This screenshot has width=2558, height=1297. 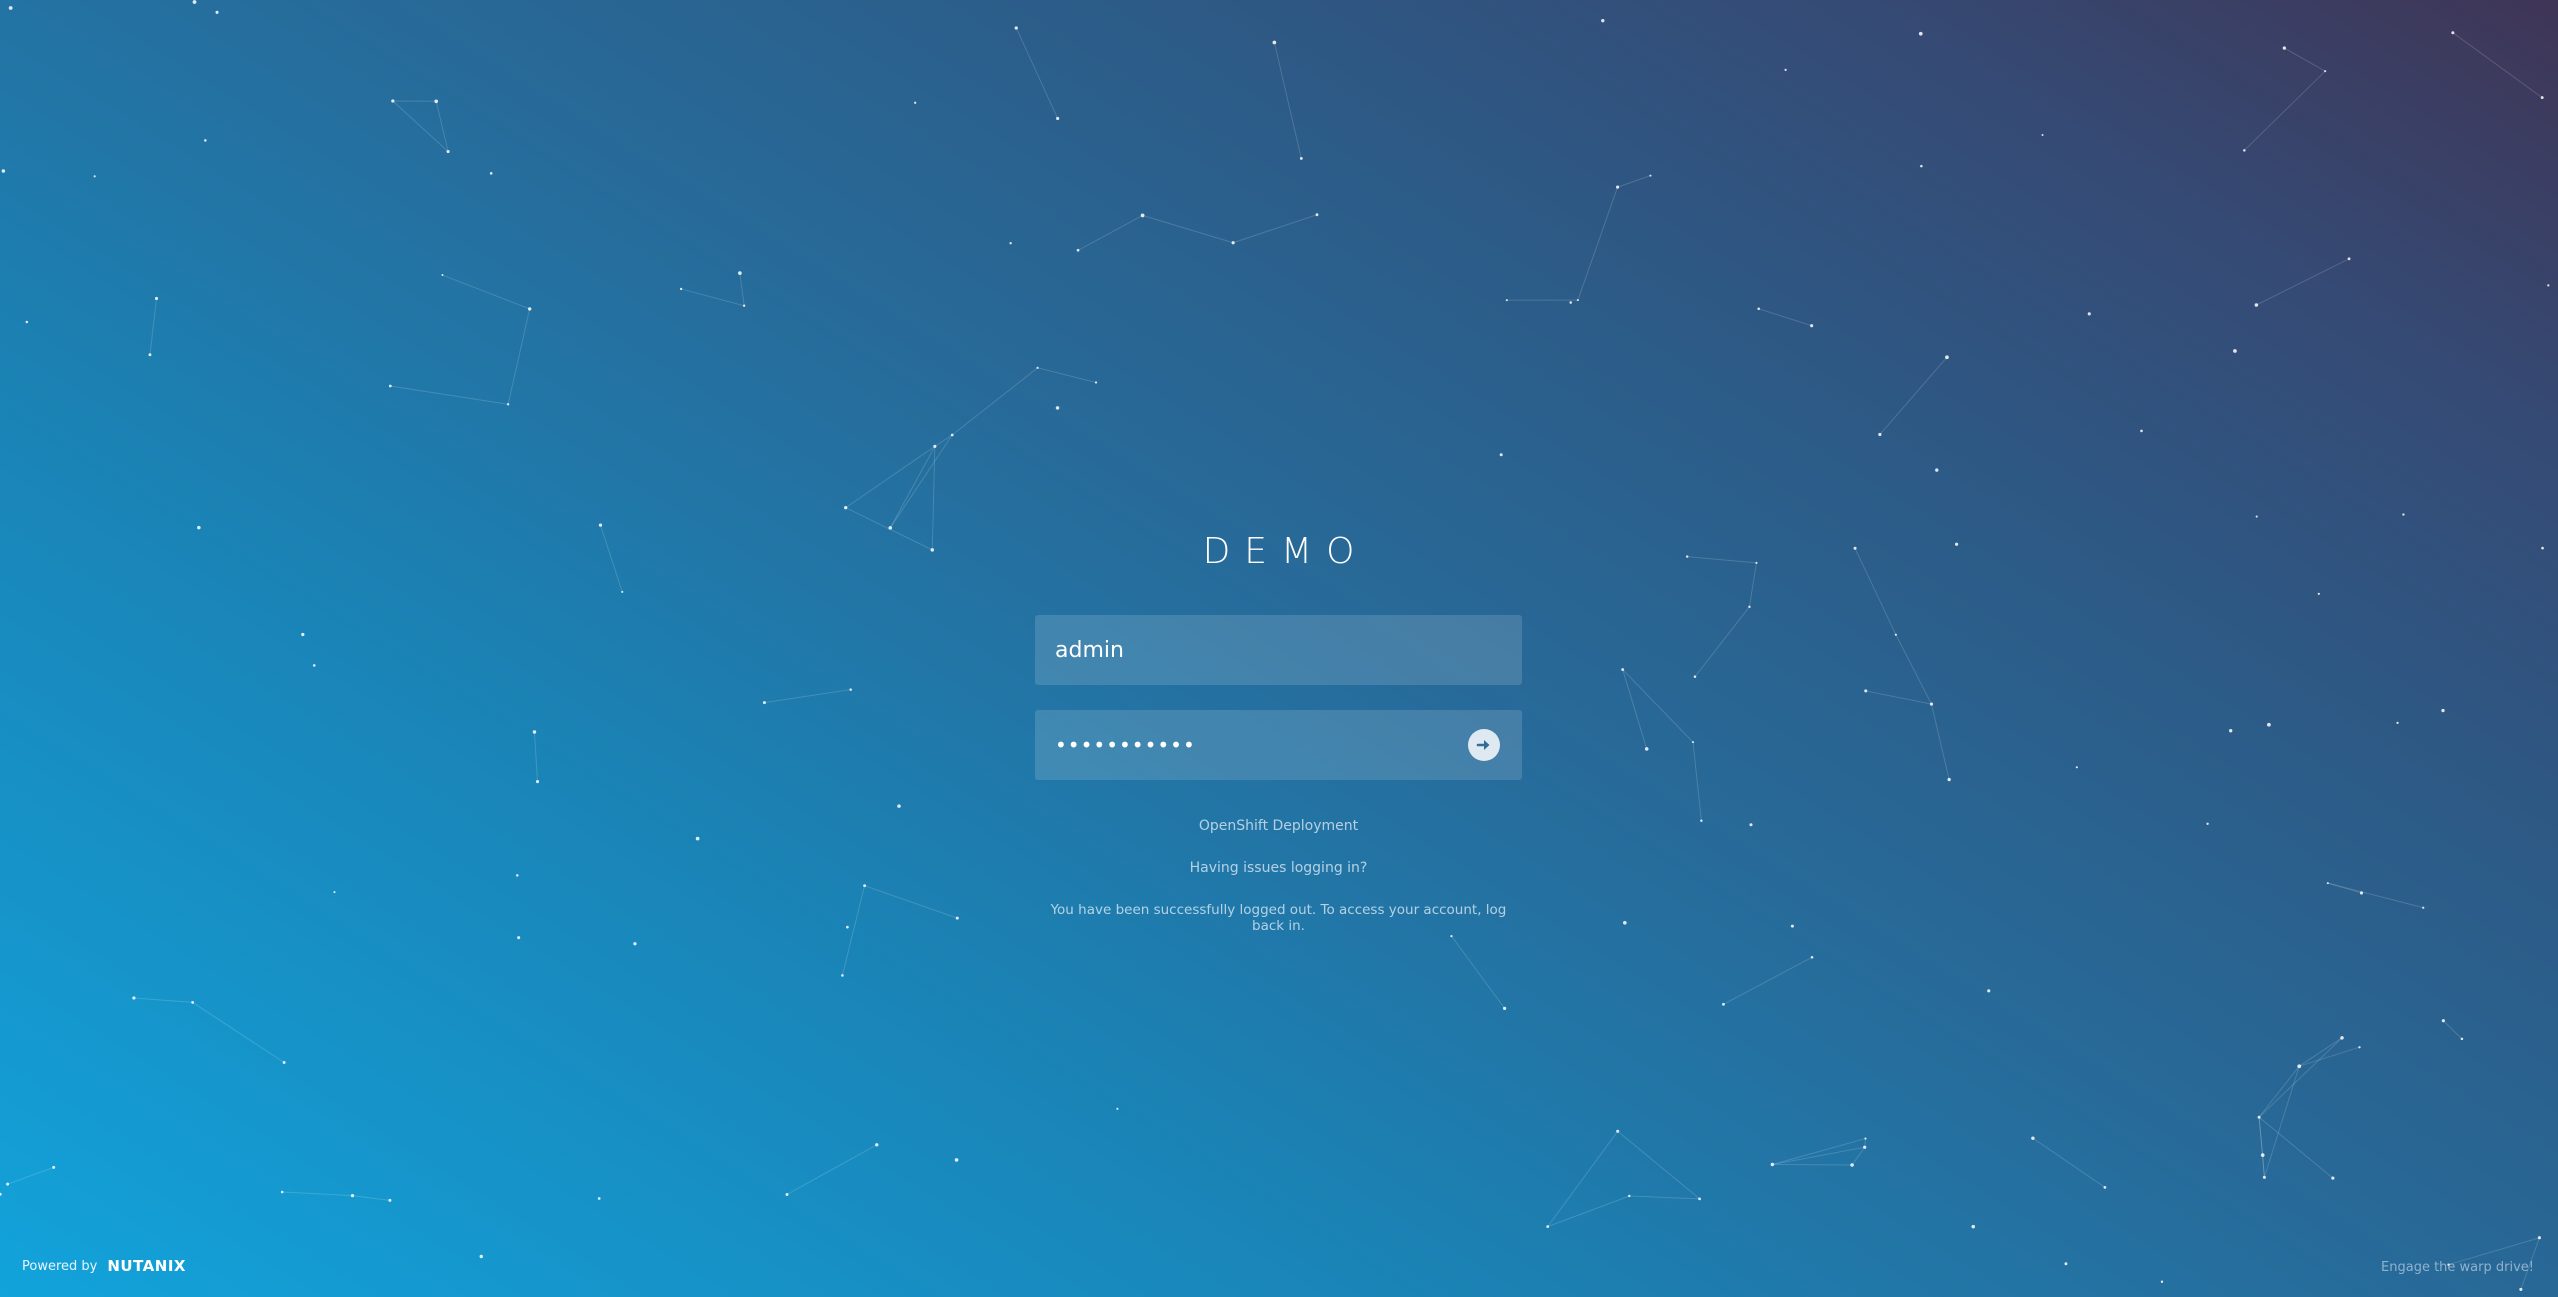 I want to click on password-input, so click(x=1278, y=745).